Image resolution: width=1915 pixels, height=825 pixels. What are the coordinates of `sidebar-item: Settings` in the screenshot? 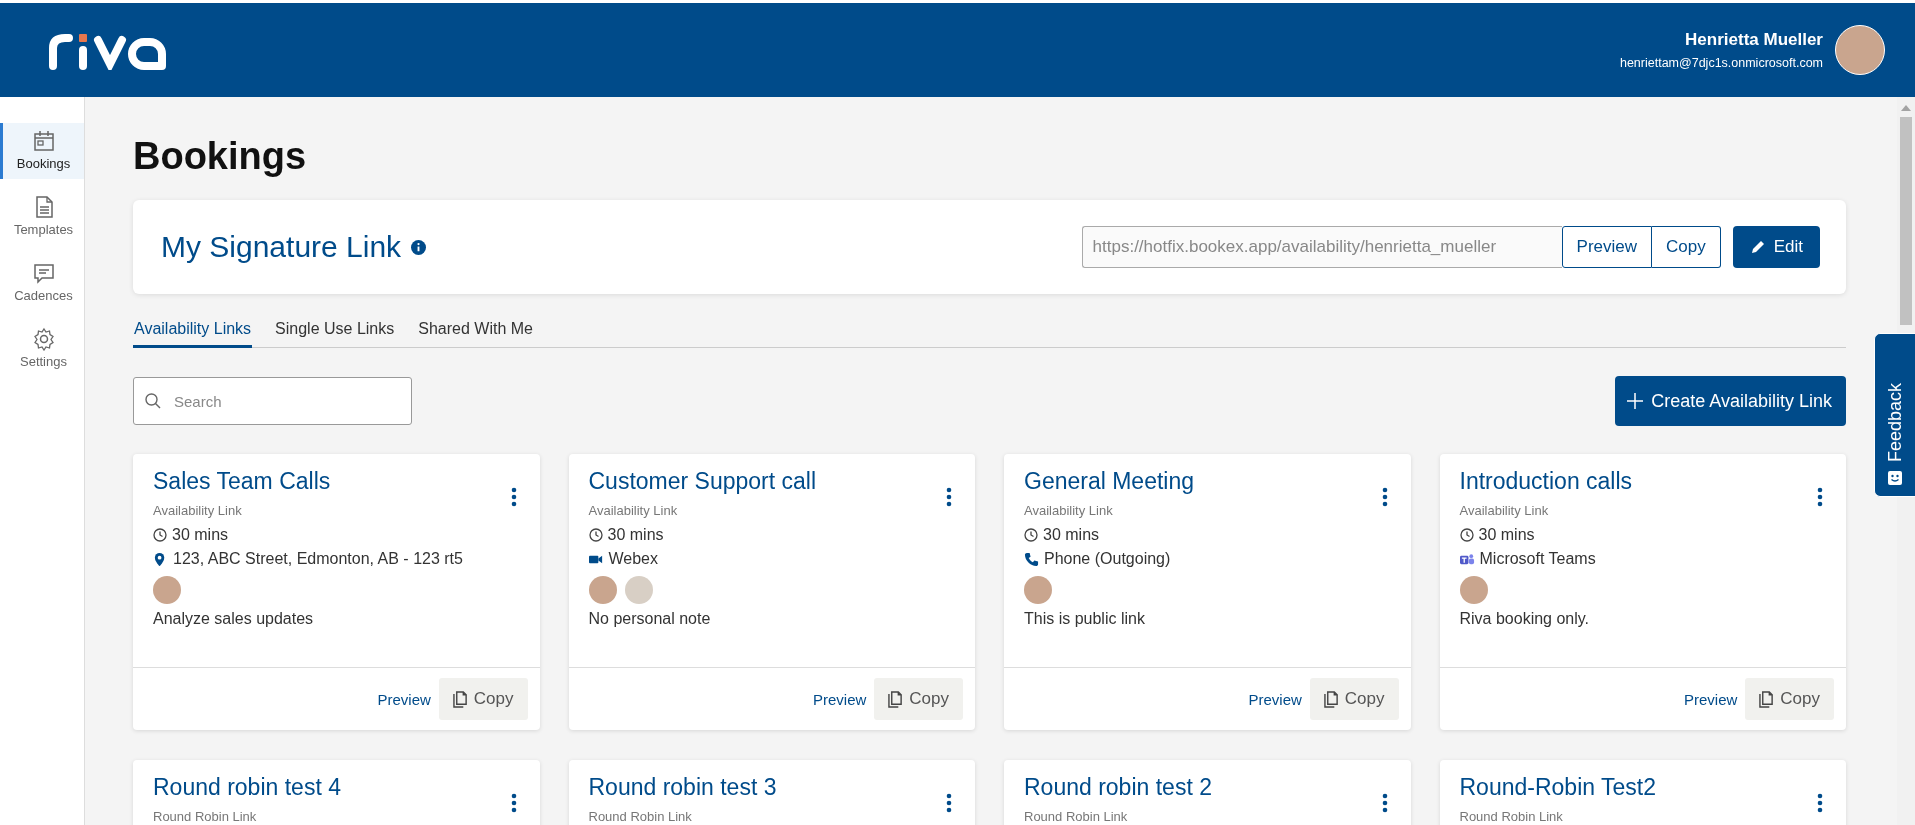 It's located at (42, 349).